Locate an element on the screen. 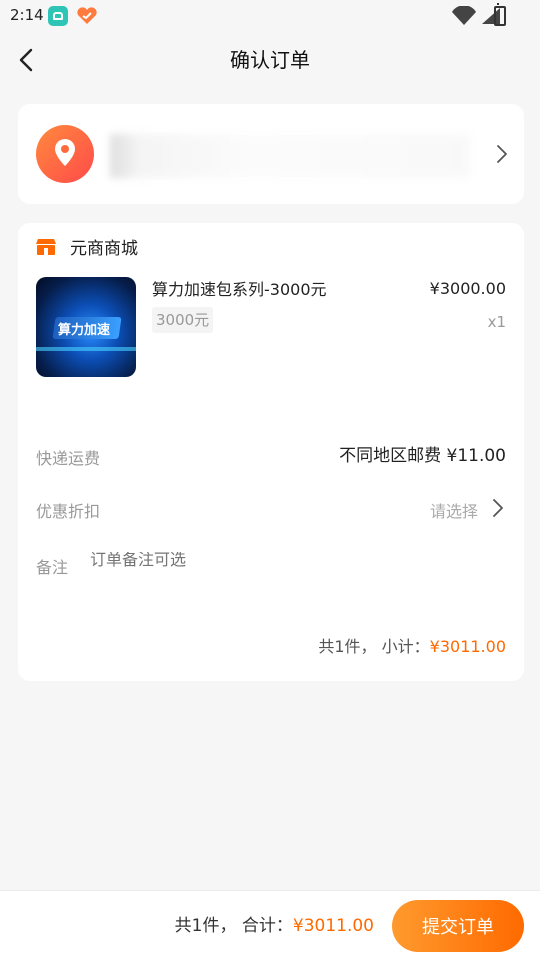 Image resolution: width=540 pixels, height=961 pixels. total-prefix: 共1件， 合计： is located at coordinates (233, 926).